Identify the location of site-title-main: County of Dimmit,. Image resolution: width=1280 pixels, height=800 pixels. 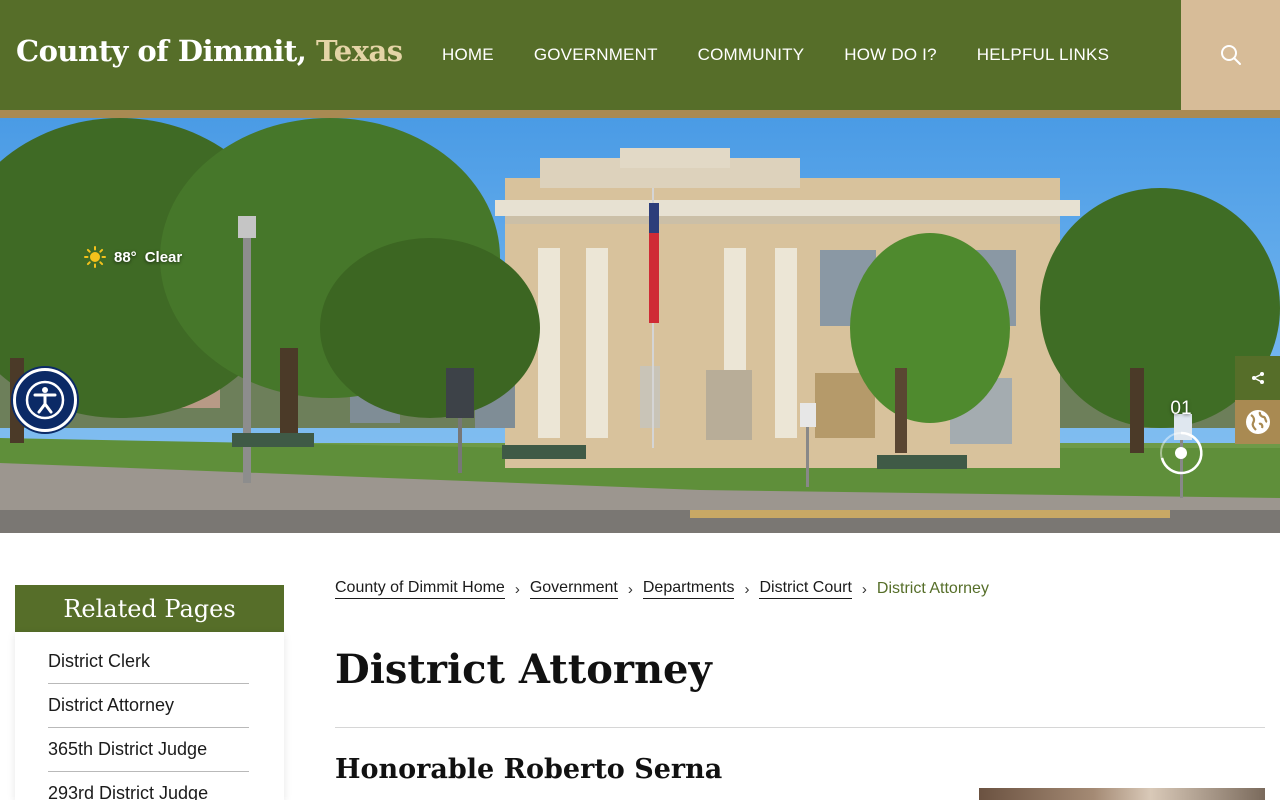
(161, 51).